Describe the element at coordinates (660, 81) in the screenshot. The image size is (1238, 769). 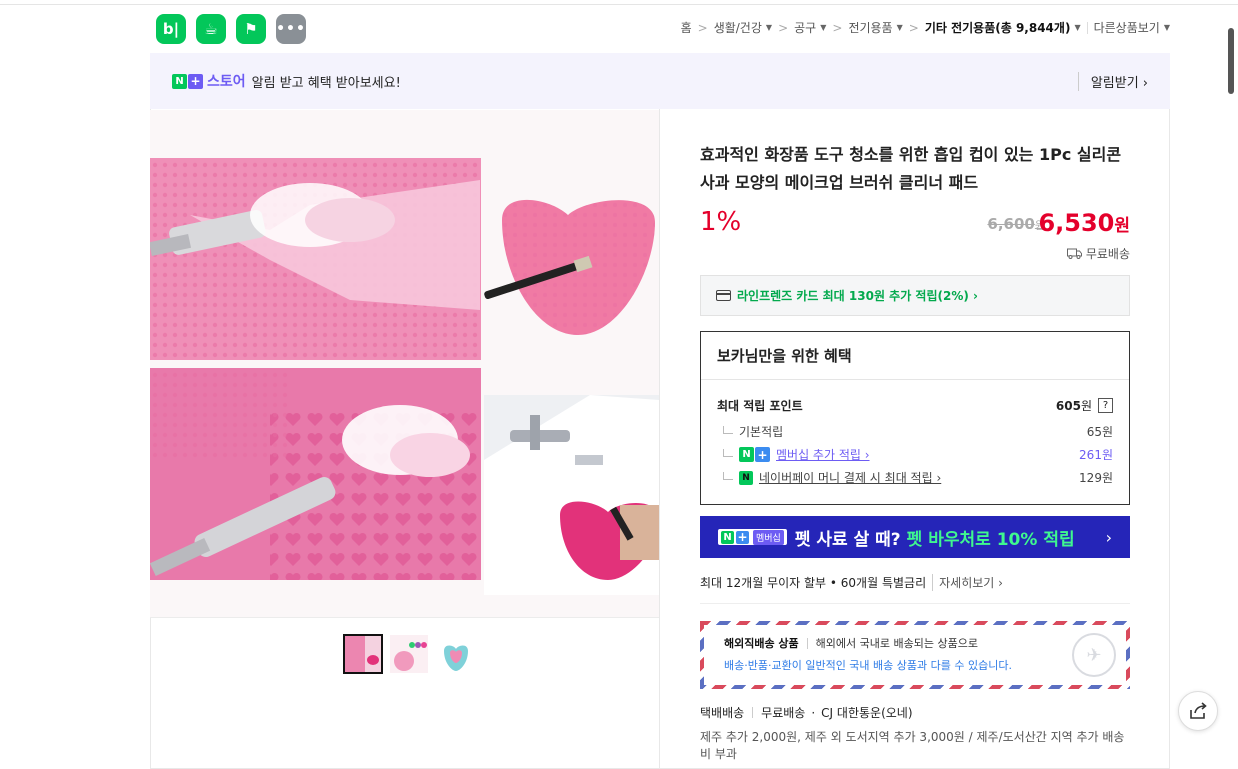
I see `store-alarm-banner: N + 스토어 알림 받고 혜택 받아보세요! 알림받기 ›` at that location.